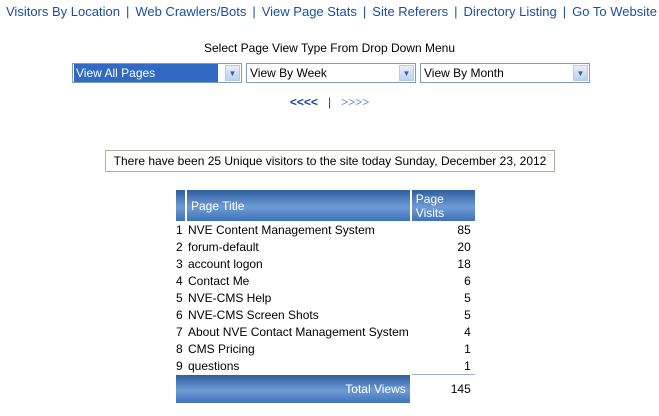 This screenshot has height=416, width=659. I want to click on table-row: 6 NVE-CMS Screen Shots 5, so click(325, 314).